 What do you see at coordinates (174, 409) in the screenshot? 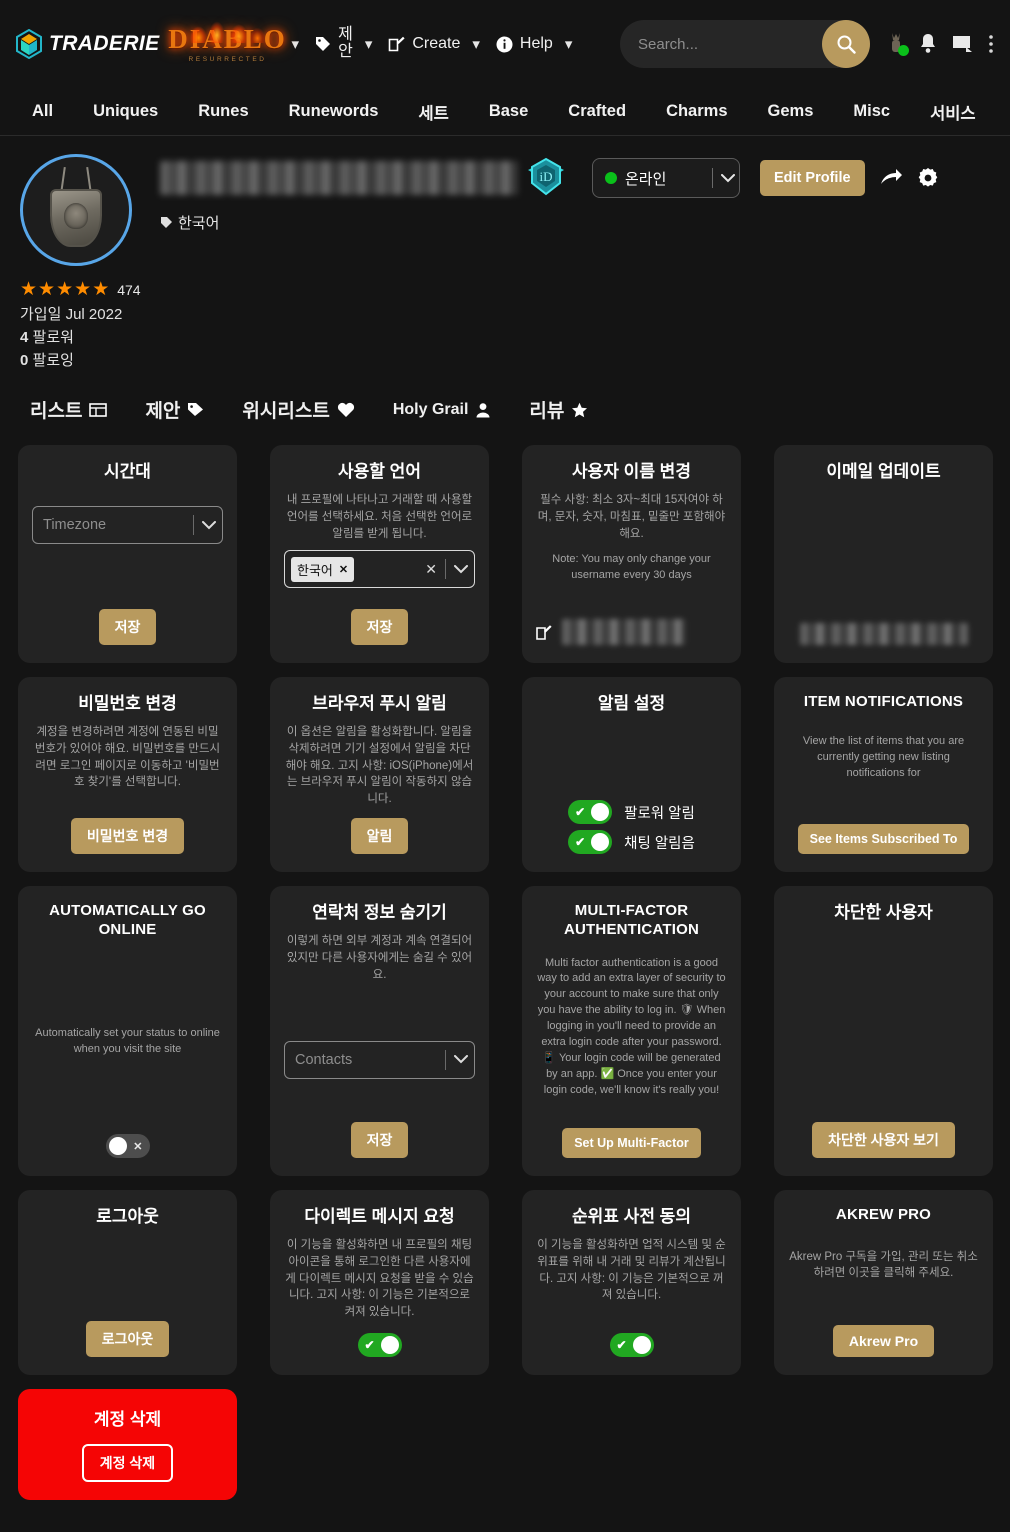
I see `tab-offers: 제안` at bounding box center [174, 409].